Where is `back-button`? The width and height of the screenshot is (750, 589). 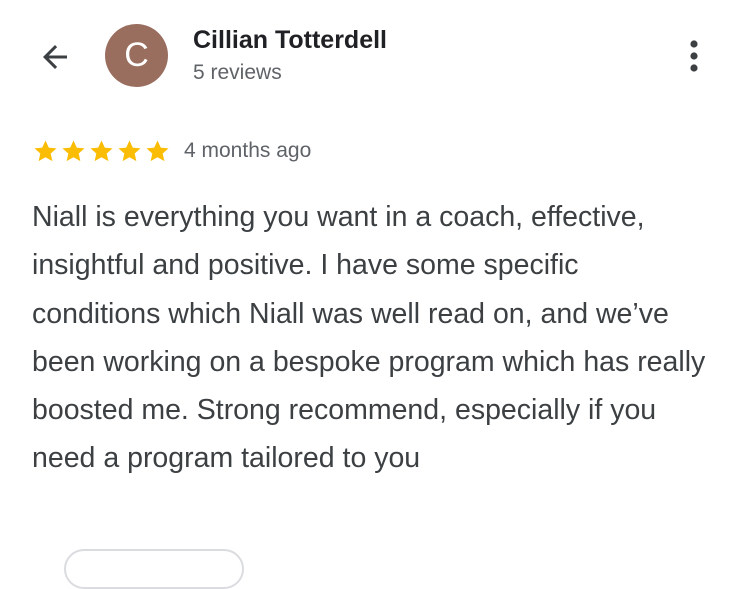
back-button is located at coordinates (55, 57).